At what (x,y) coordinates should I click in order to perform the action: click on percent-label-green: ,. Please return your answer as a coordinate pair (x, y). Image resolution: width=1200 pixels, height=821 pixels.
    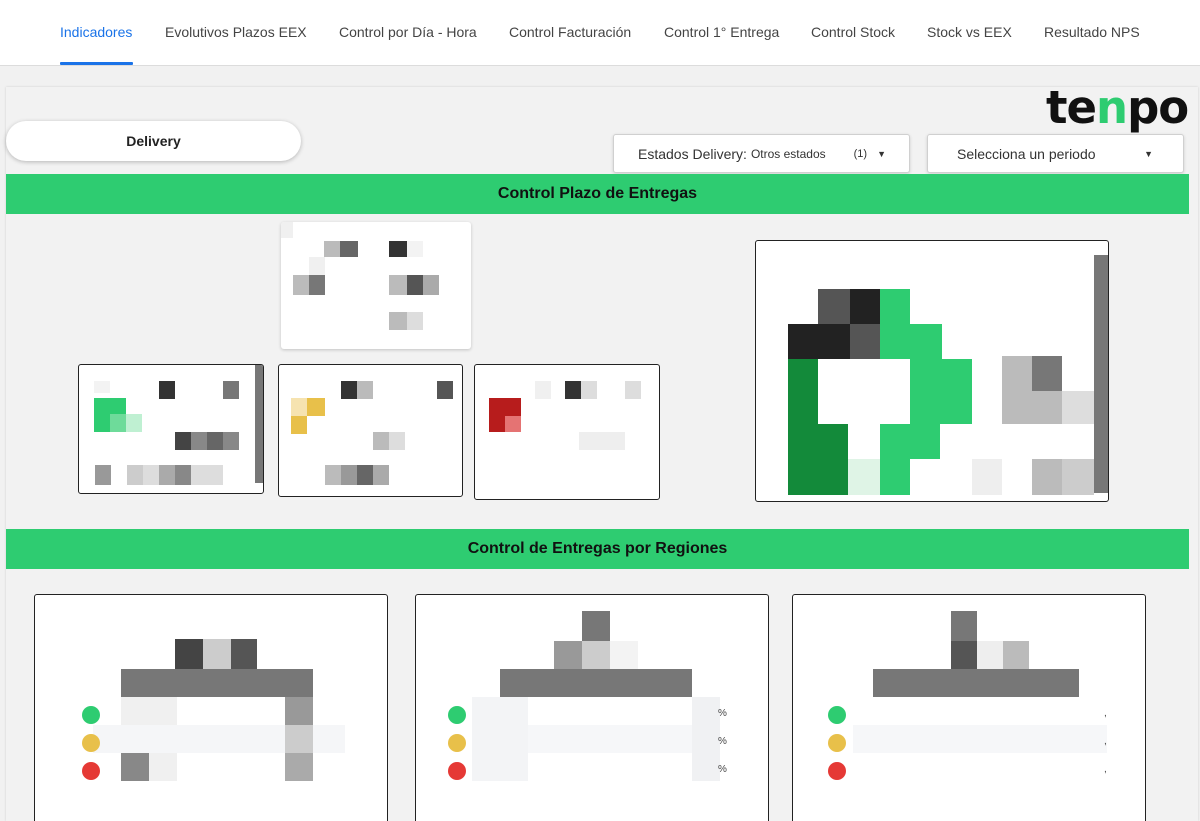
    Looking at the image, I should click on (1105, 713).